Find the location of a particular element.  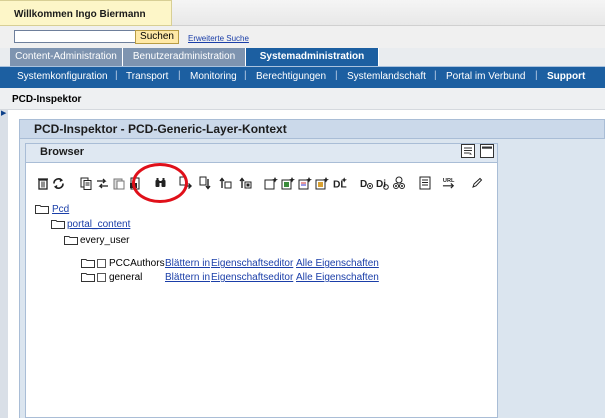

subnav-support: Support is located at coordinates (566, 76).